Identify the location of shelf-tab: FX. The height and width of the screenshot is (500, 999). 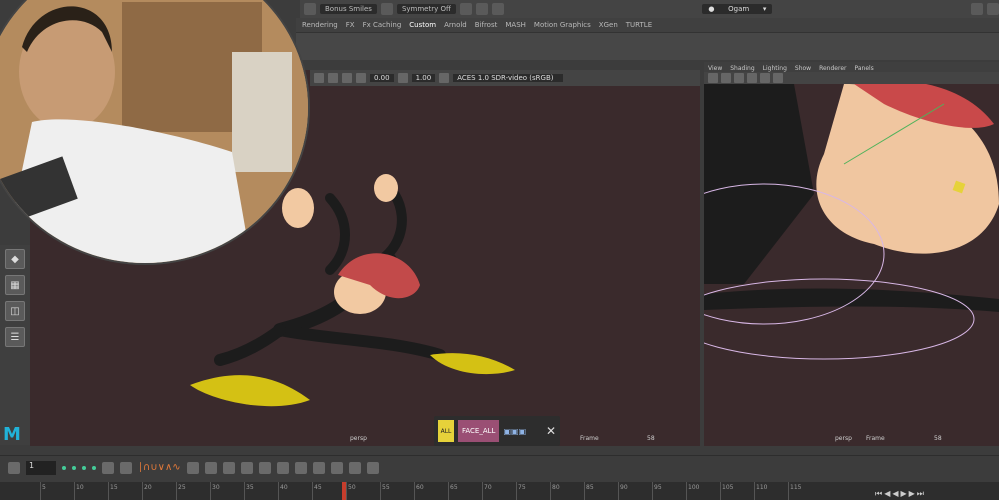
(350, 25).